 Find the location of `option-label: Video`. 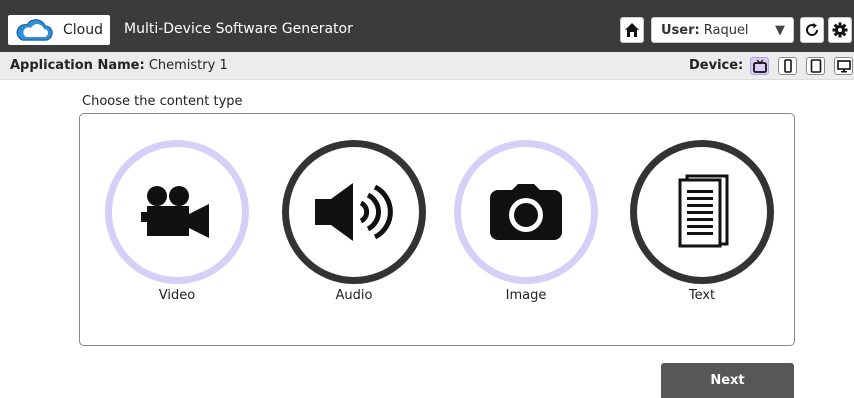

option-label: Video is located at coordinates (177, 295).